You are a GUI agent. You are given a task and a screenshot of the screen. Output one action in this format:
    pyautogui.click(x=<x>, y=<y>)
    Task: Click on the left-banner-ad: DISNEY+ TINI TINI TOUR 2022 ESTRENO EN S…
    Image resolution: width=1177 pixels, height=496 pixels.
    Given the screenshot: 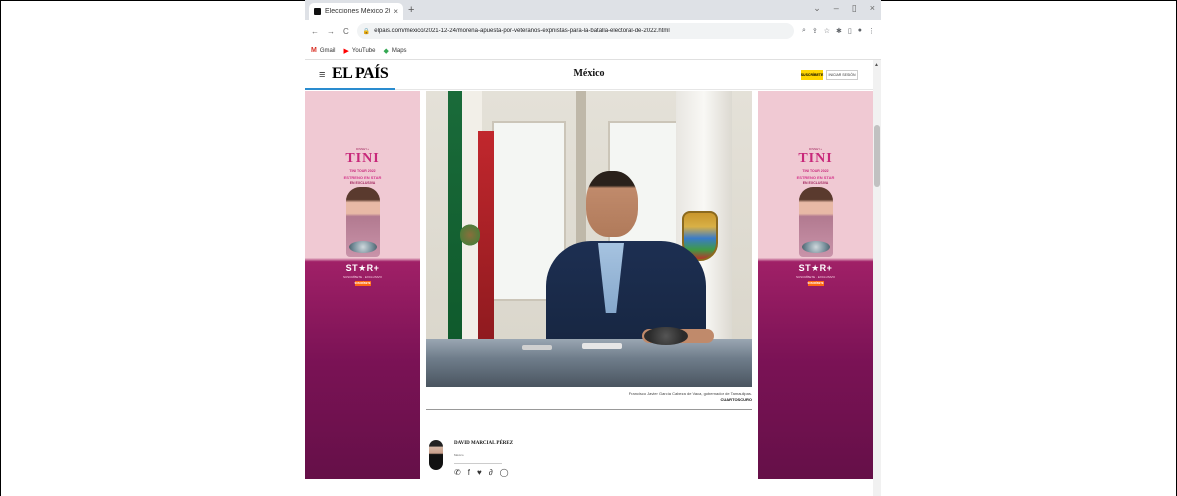 What is the action you would take?
    pyautogui.click(x=362, y=285)
    